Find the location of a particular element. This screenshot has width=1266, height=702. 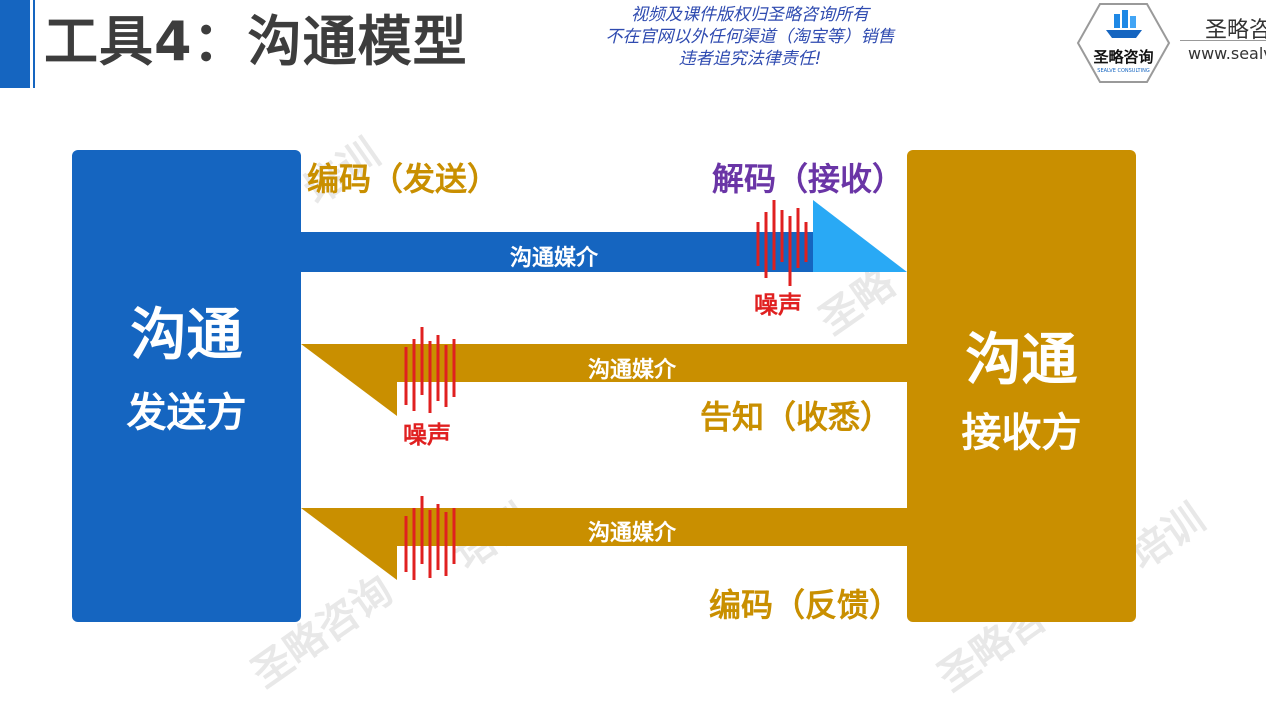

acknowledge-channel-label: 沟通媒介 is located at coordinates (632, 370).